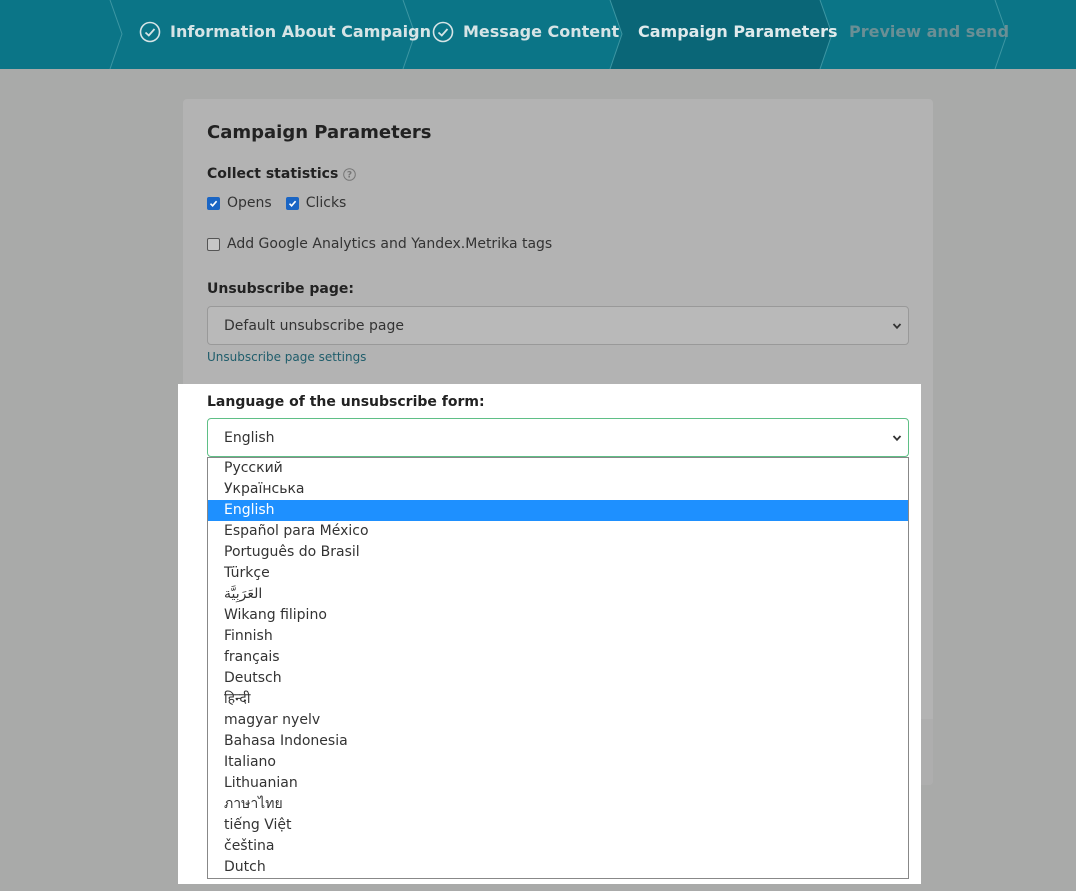 This screenshot has width=1076, height=891. I want to click on unsubscribe-page-label: Unsubscribe page:, so click(280, 289).